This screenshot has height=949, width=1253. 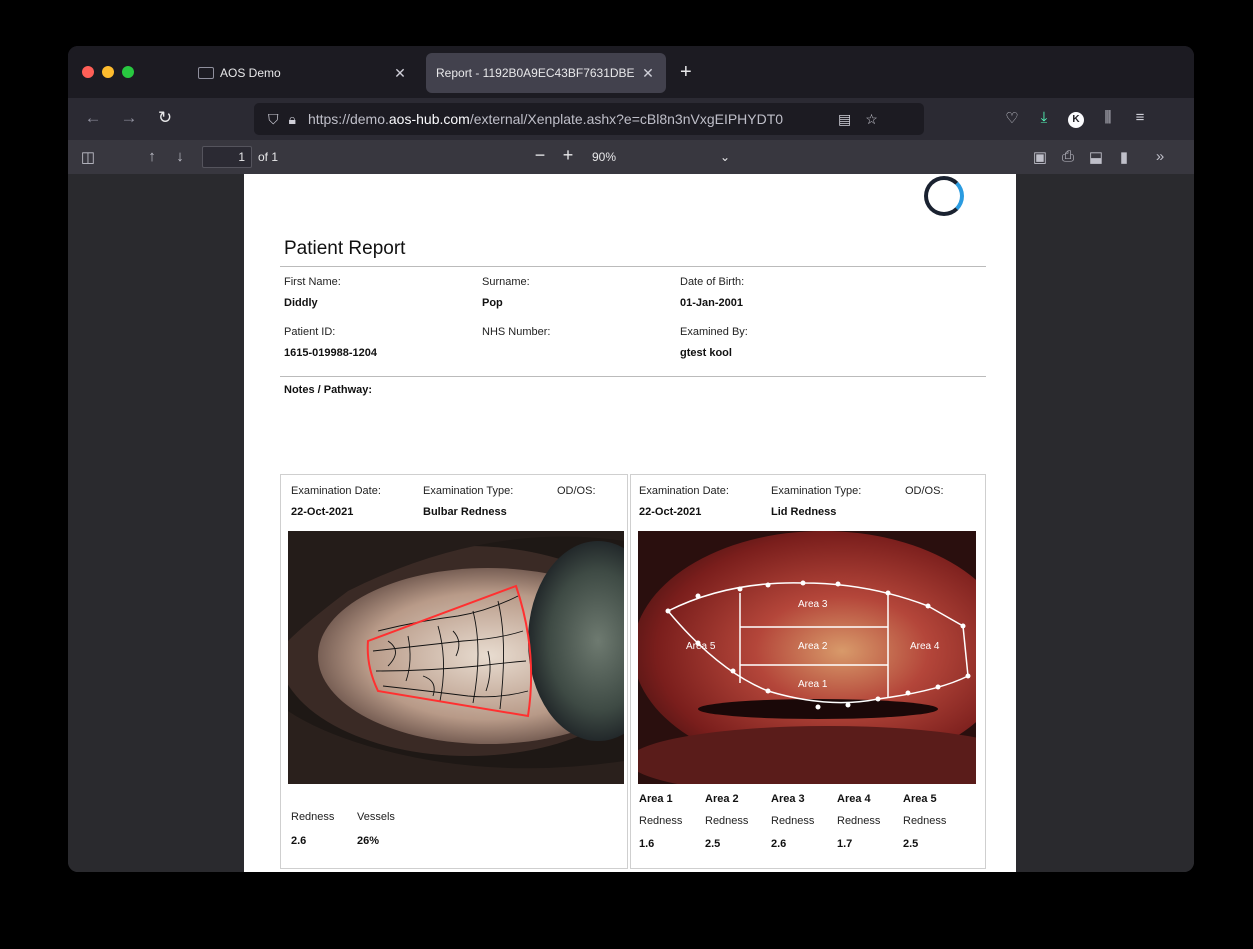 I want to click on area-5-label: Redness, so click(x=925, y=821).